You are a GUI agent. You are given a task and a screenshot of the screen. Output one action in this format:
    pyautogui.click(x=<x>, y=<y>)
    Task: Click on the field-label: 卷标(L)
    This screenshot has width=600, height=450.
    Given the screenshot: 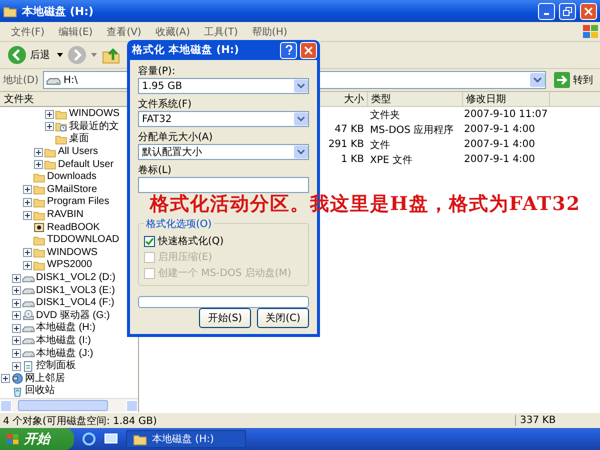 What is the action you would take?
    pyautogui.click(x=155, y=170)
    